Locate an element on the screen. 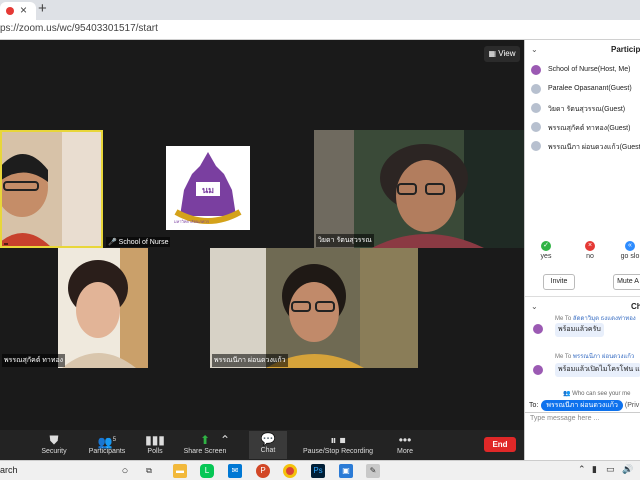  view-button: ▦ View is located at coordinates (502, 54).